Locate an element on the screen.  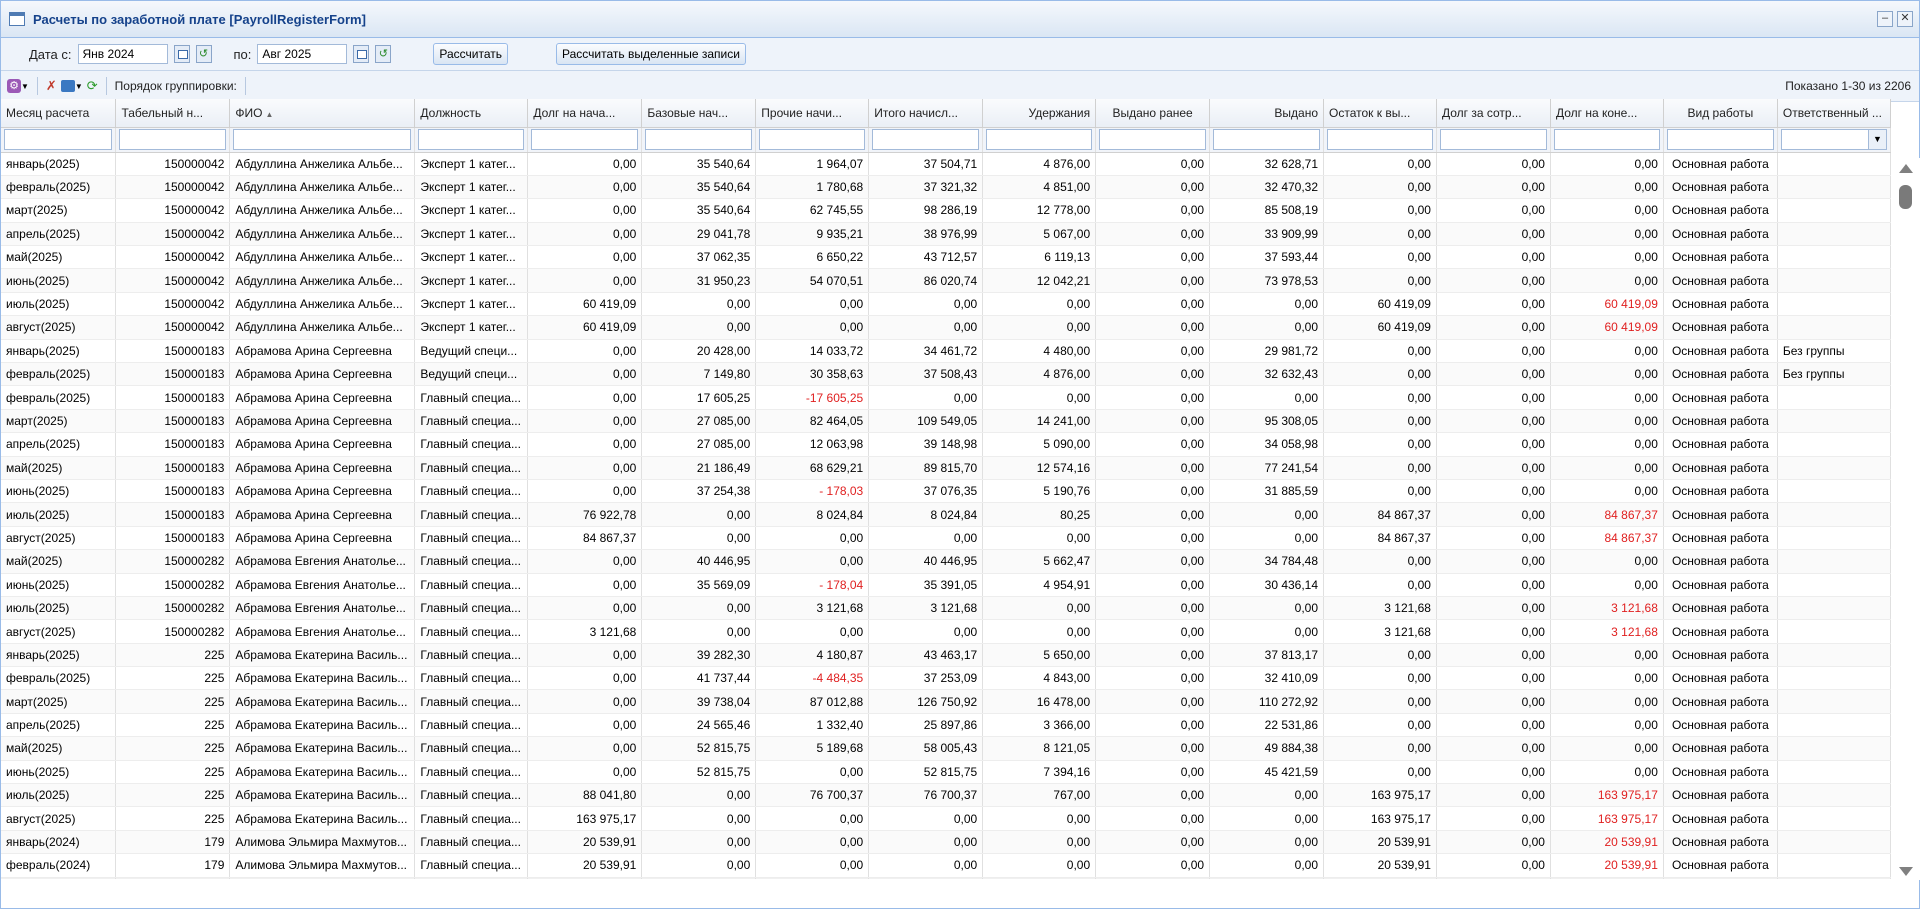
scroll-up-icon is located at coordinates (1906, 168).